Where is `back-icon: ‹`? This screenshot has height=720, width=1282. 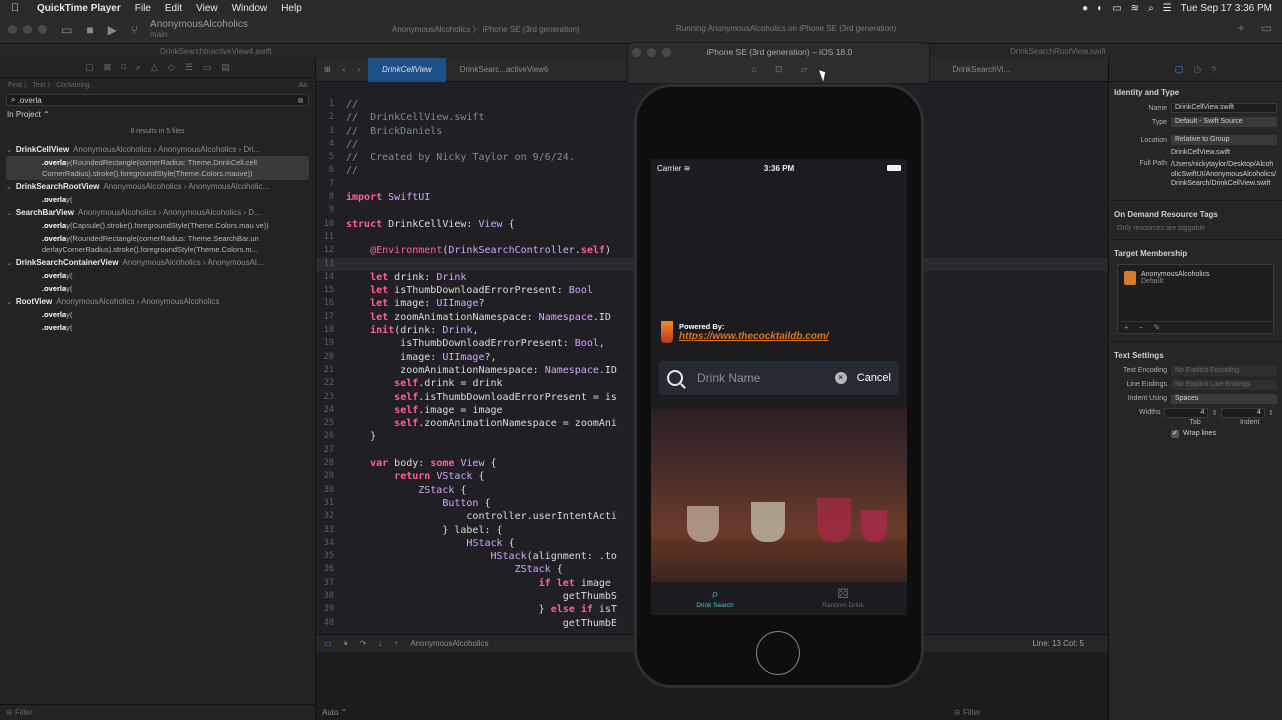 back-icon: ‹ is located at coordinates (344, 69).